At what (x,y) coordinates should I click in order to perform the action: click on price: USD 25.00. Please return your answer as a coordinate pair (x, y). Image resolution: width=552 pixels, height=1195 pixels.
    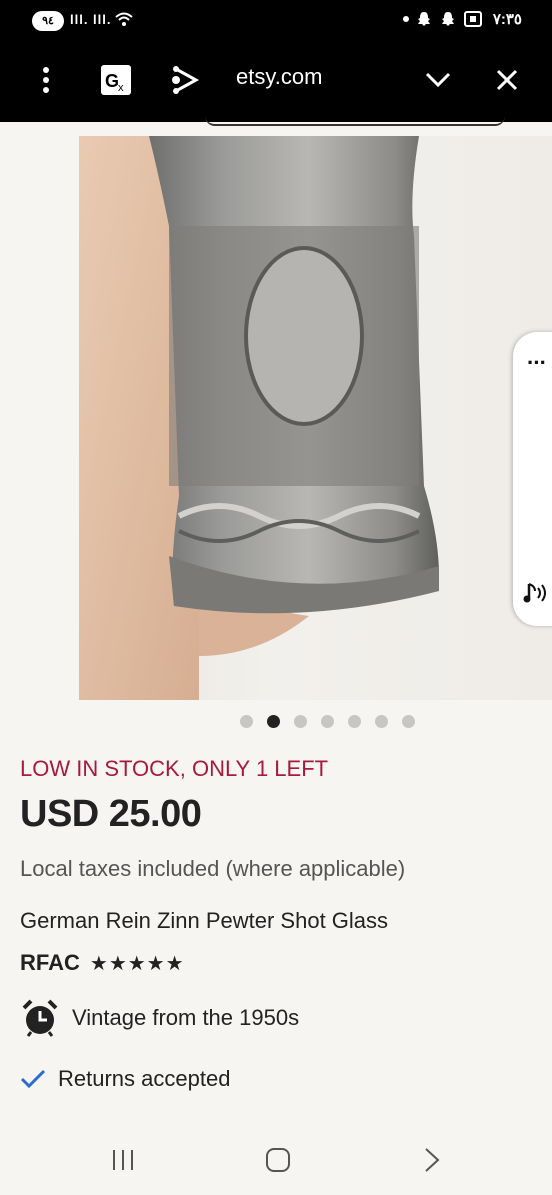
    Looking at the image, I should click on (111, 814).